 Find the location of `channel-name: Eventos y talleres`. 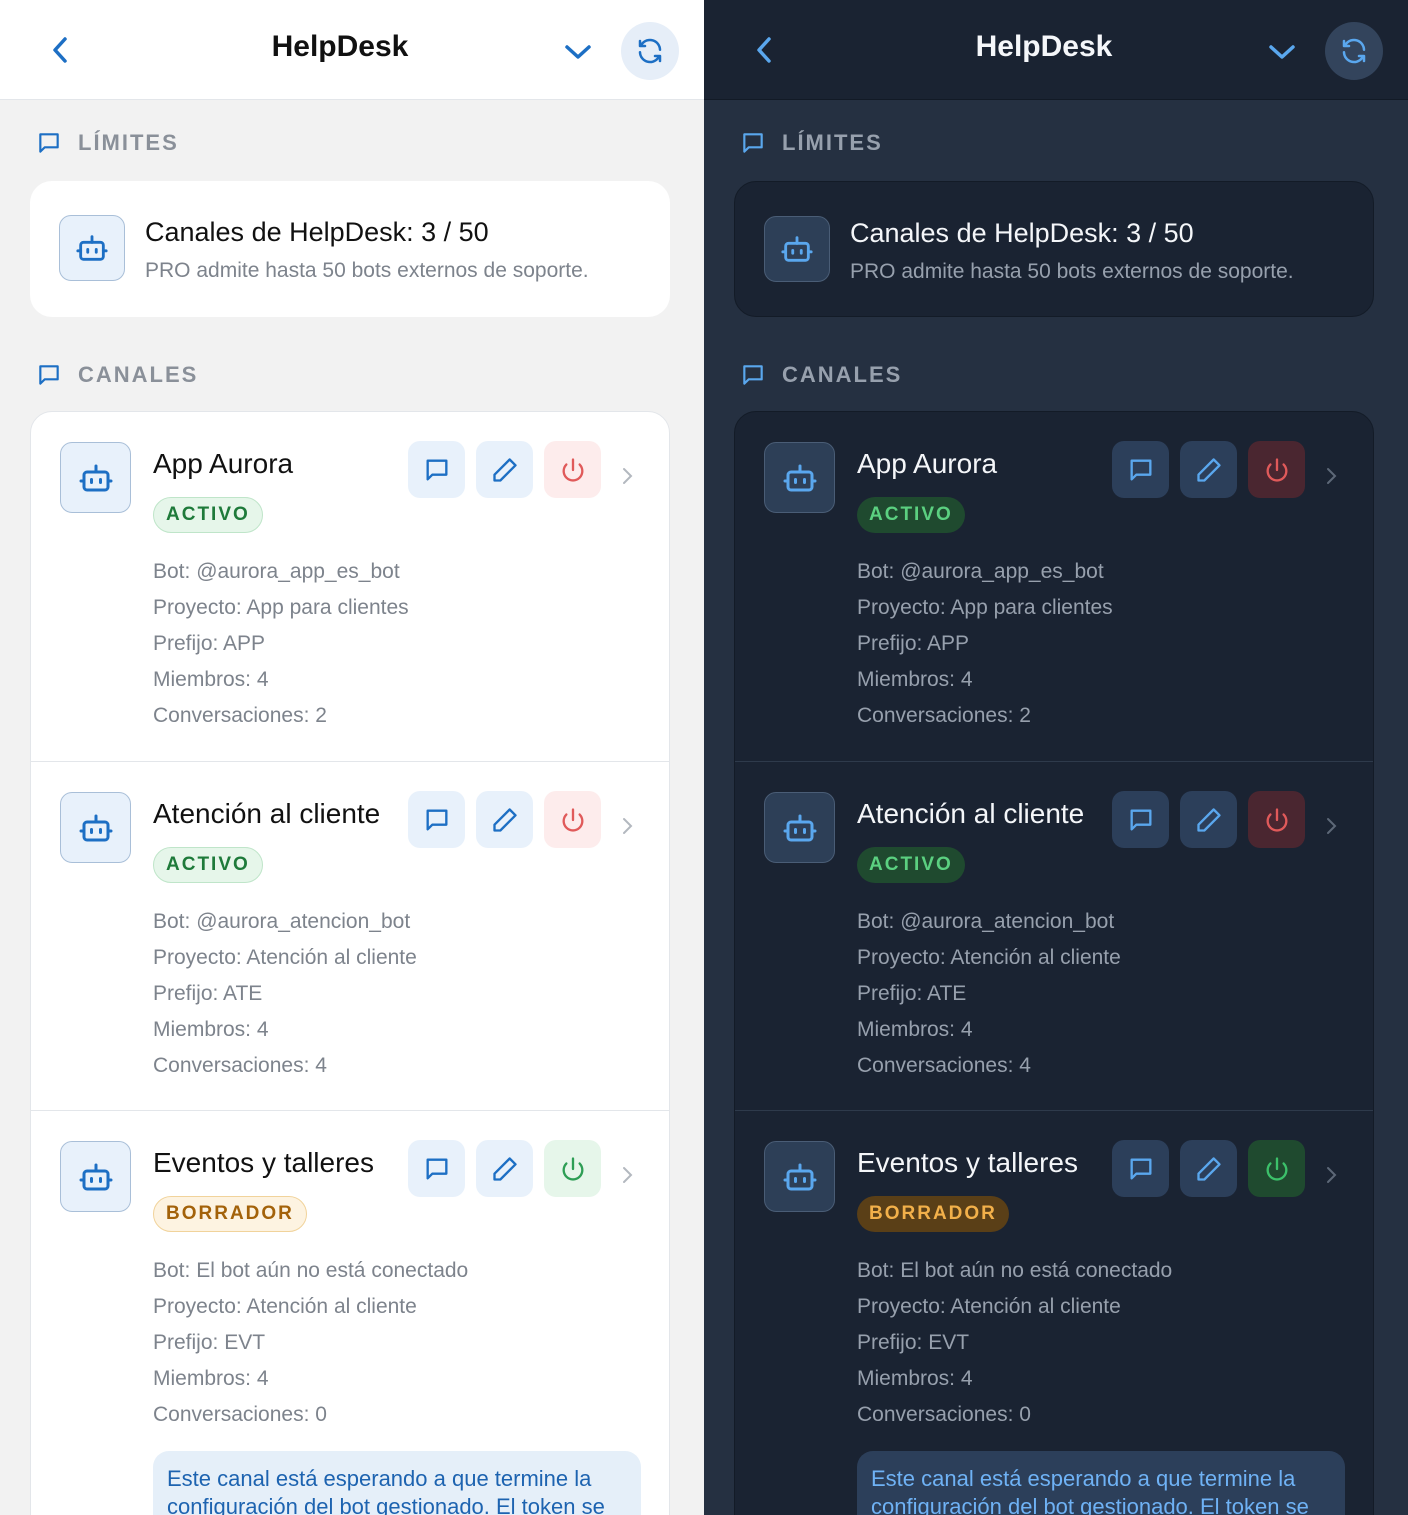

channel-name: Eventos y talleres is located at coordinates (967, 1162).